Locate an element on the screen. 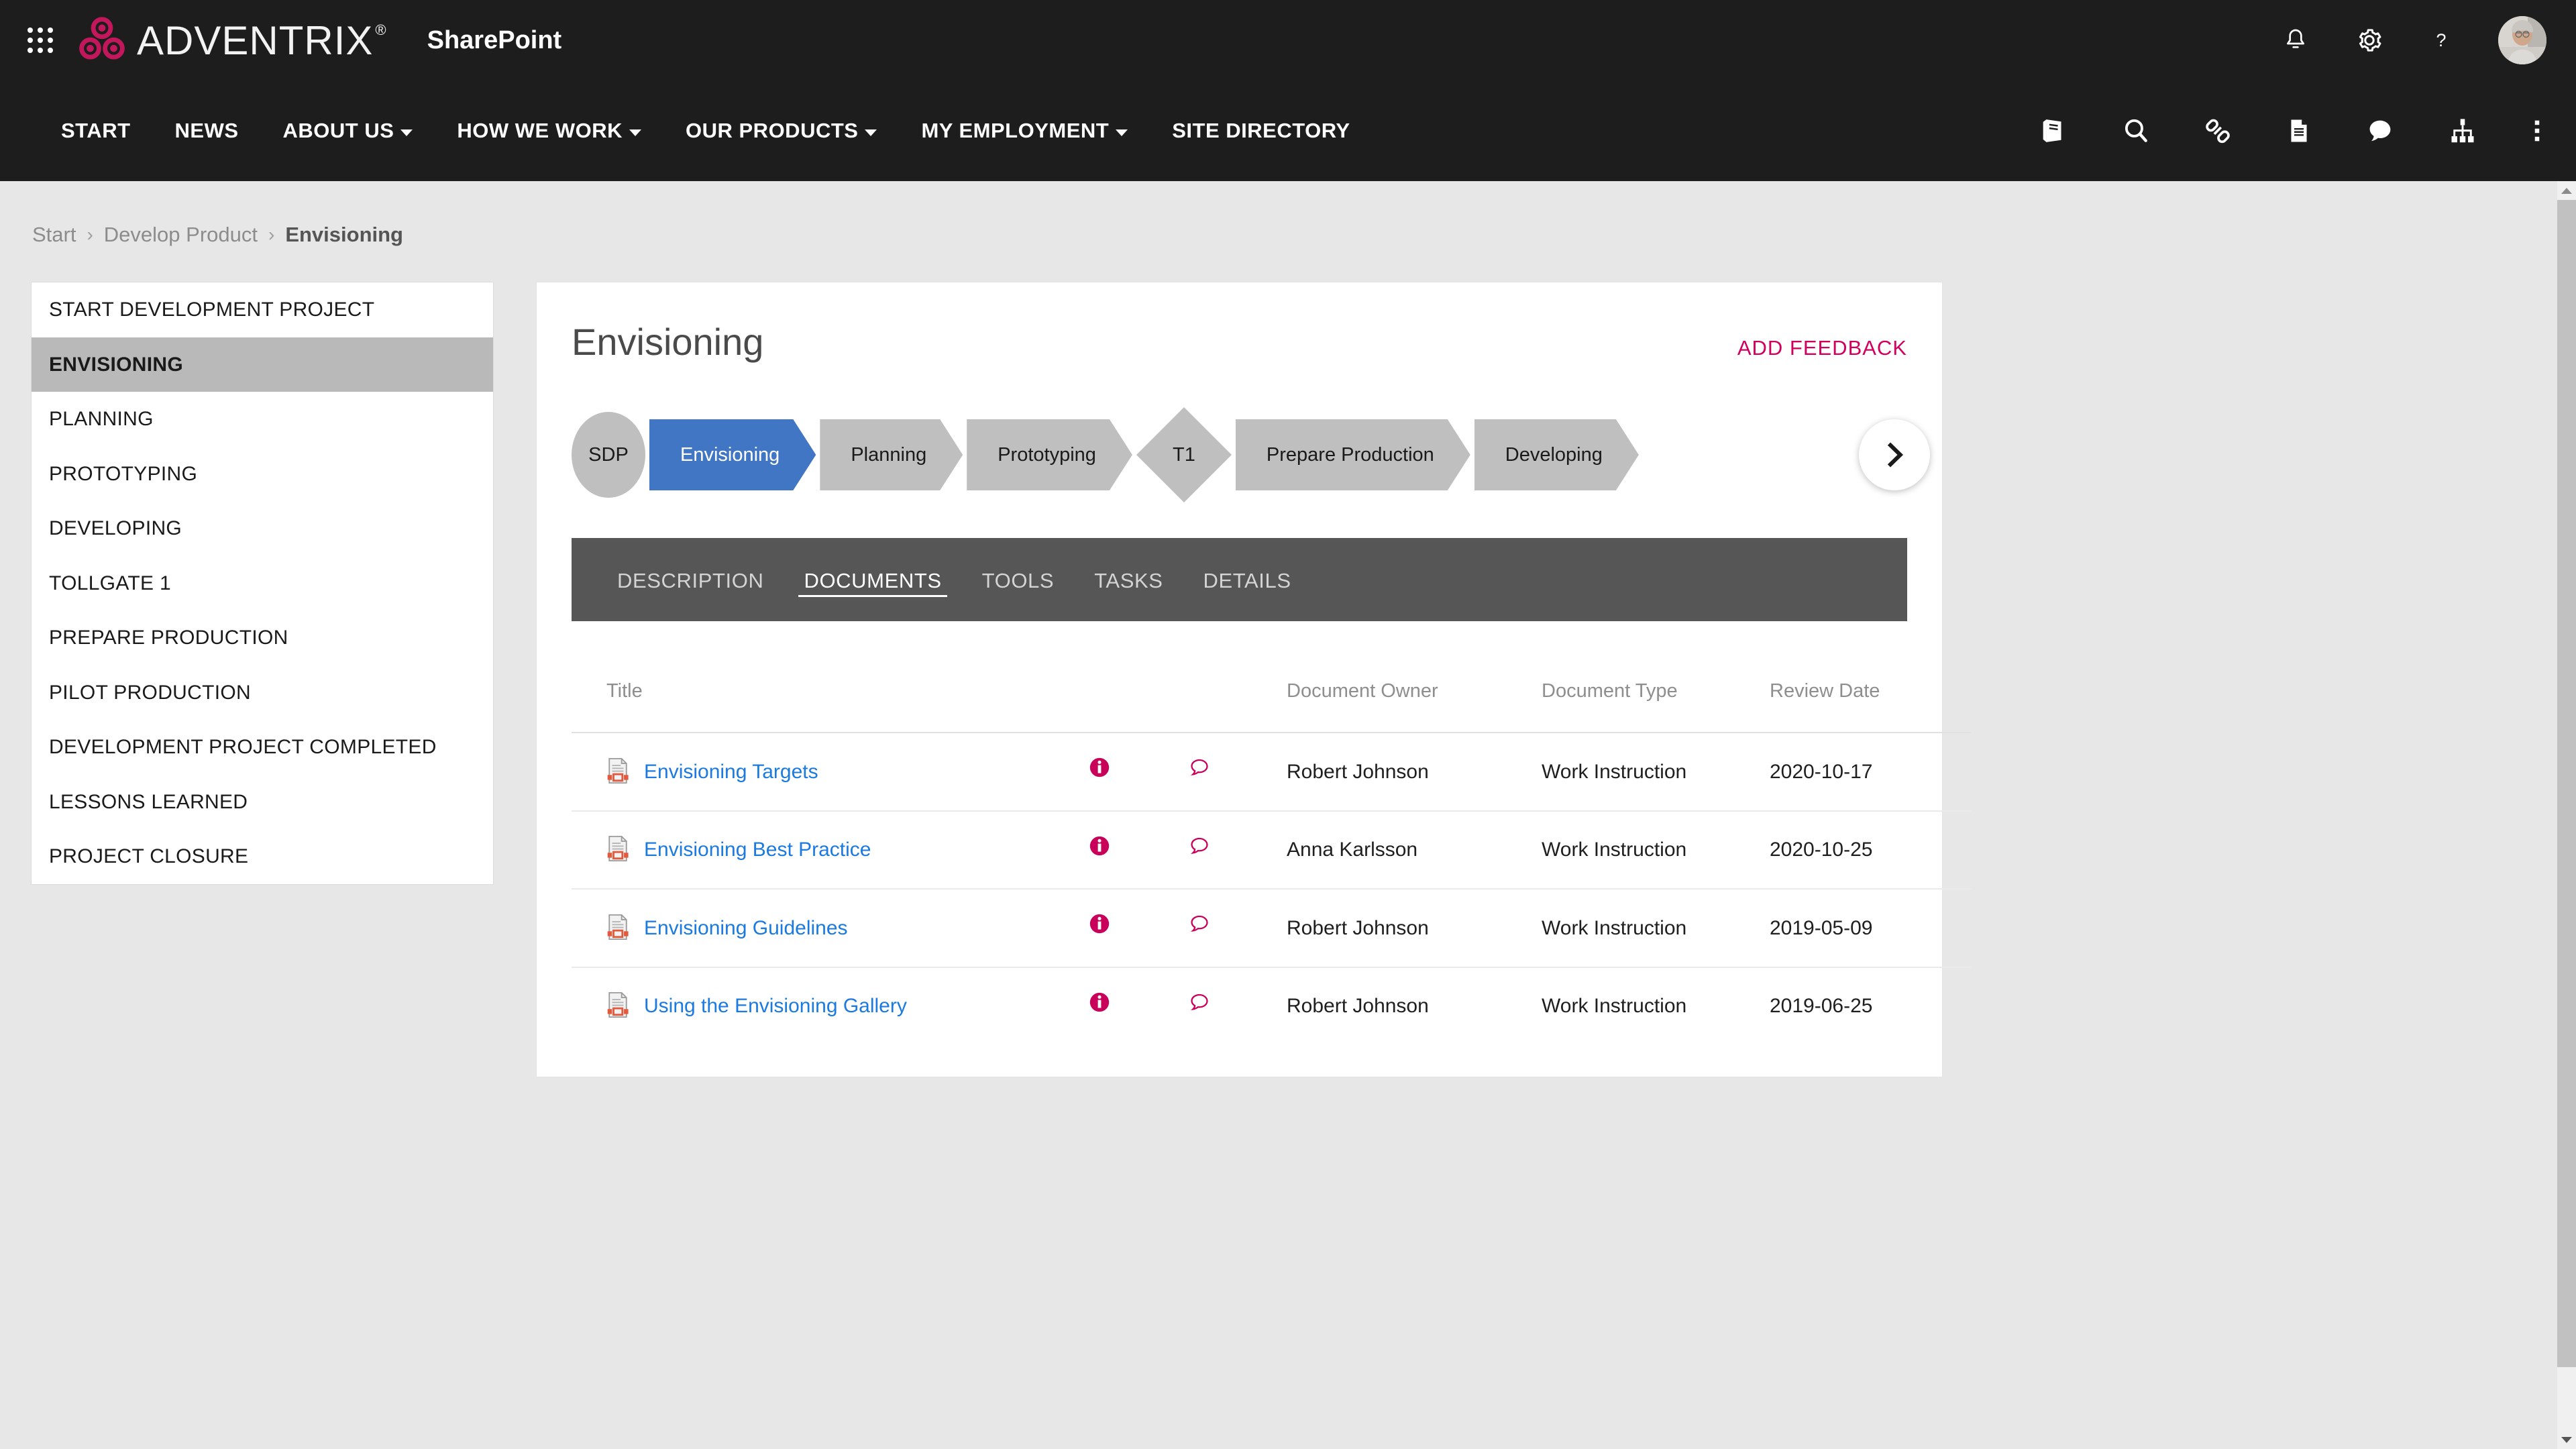 The height and width of the screenshot is (1449, 2576). more-vertical-icon is located at coordinates (2537, 130).